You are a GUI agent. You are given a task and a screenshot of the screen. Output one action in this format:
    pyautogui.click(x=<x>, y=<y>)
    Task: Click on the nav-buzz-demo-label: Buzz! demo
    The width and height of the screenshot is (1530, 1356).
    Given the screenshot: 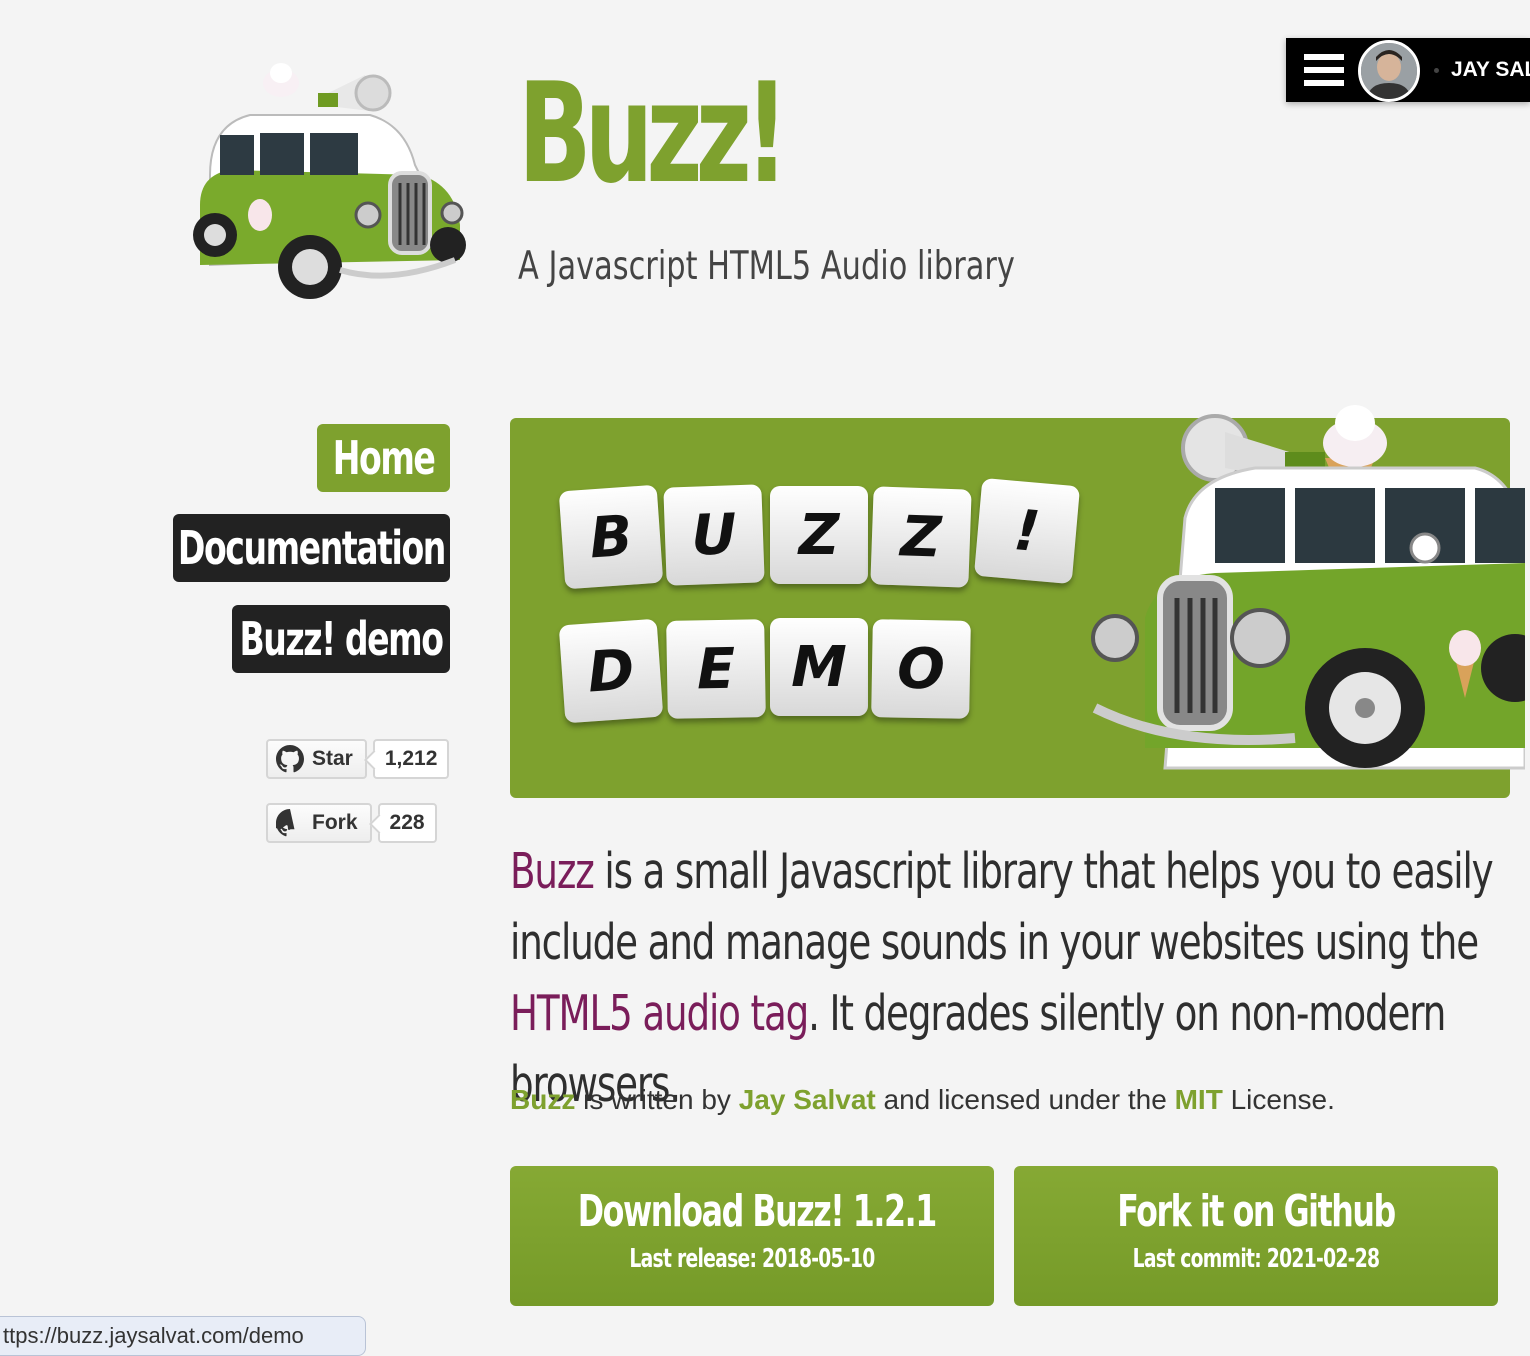 What is the action you would take?
    pyautogui.click(x=341, y=639)
    